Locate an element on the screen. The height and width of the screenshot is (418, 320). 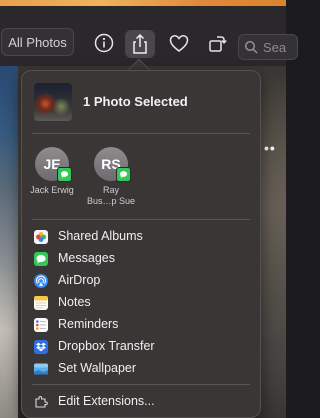
menu-item-label: Notes is located at coordinates (74, 302).